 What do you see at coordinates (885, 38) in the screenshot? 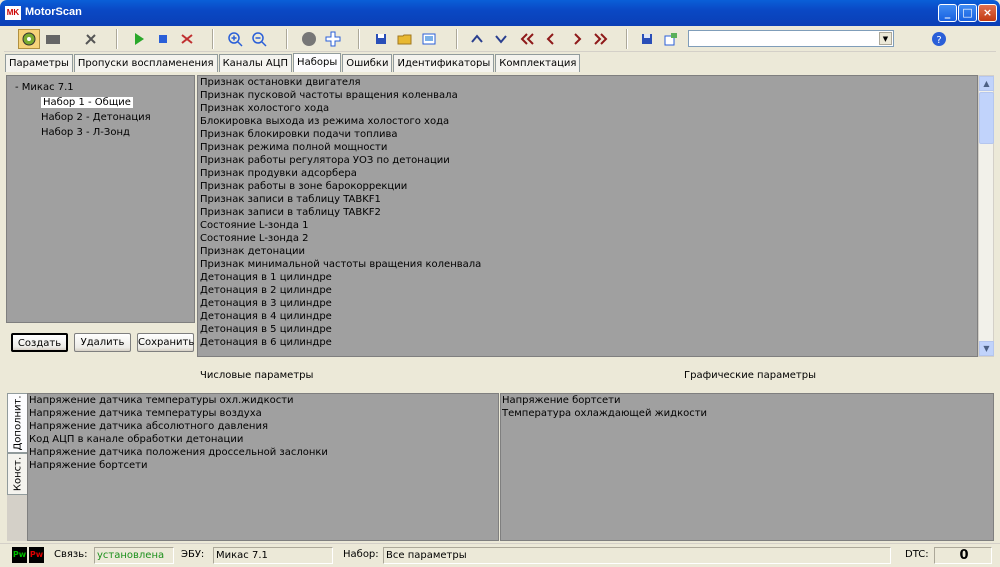
I see `chevron-down-icon: ▼` at bounding box center [885, 38].